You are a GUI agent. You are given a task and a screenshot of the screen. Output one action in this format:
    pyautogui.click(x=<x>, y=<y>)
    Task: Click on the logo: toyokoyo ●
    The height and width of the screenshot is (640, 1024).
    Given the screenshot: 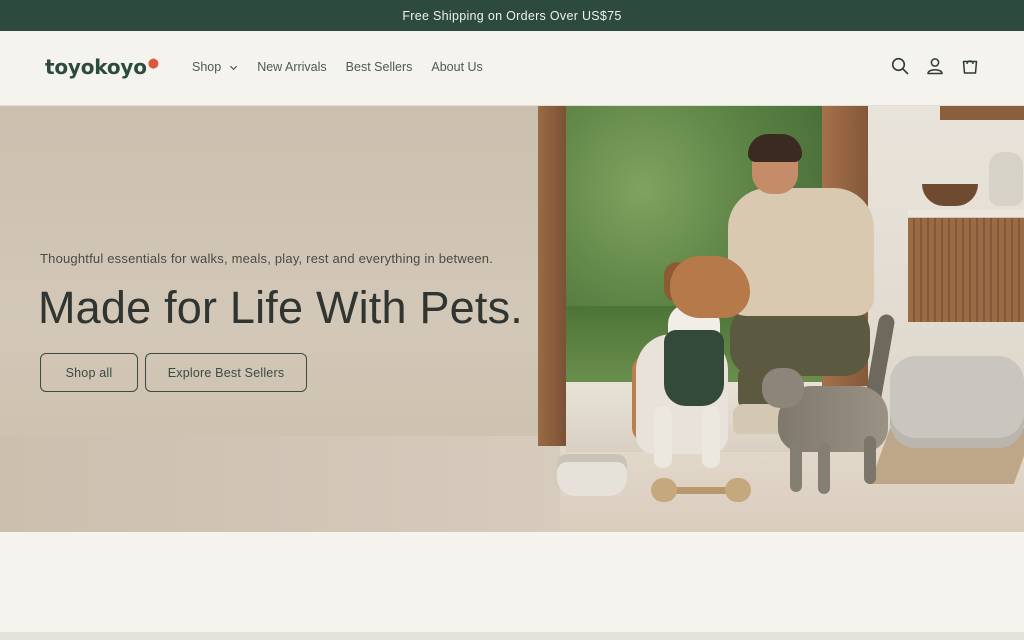 What is the action you would take?
    pyautogui.click(x=102, y=67)
    